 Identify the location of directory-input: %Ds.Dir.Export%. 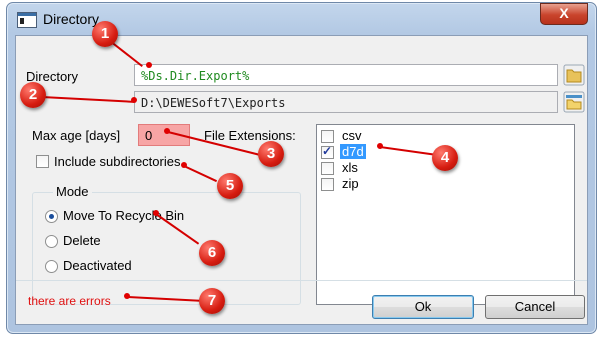
(346, 75).